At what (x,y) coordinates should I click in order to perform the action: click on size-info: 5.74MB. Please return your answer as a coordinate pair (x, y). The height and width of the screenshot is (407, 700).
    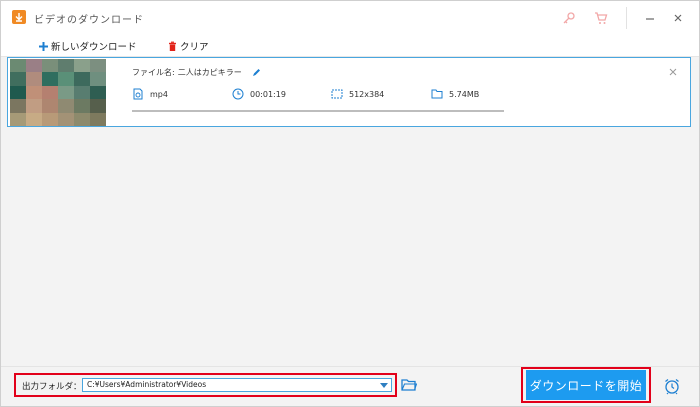
    Looking at the image, I should click on (455, 94).